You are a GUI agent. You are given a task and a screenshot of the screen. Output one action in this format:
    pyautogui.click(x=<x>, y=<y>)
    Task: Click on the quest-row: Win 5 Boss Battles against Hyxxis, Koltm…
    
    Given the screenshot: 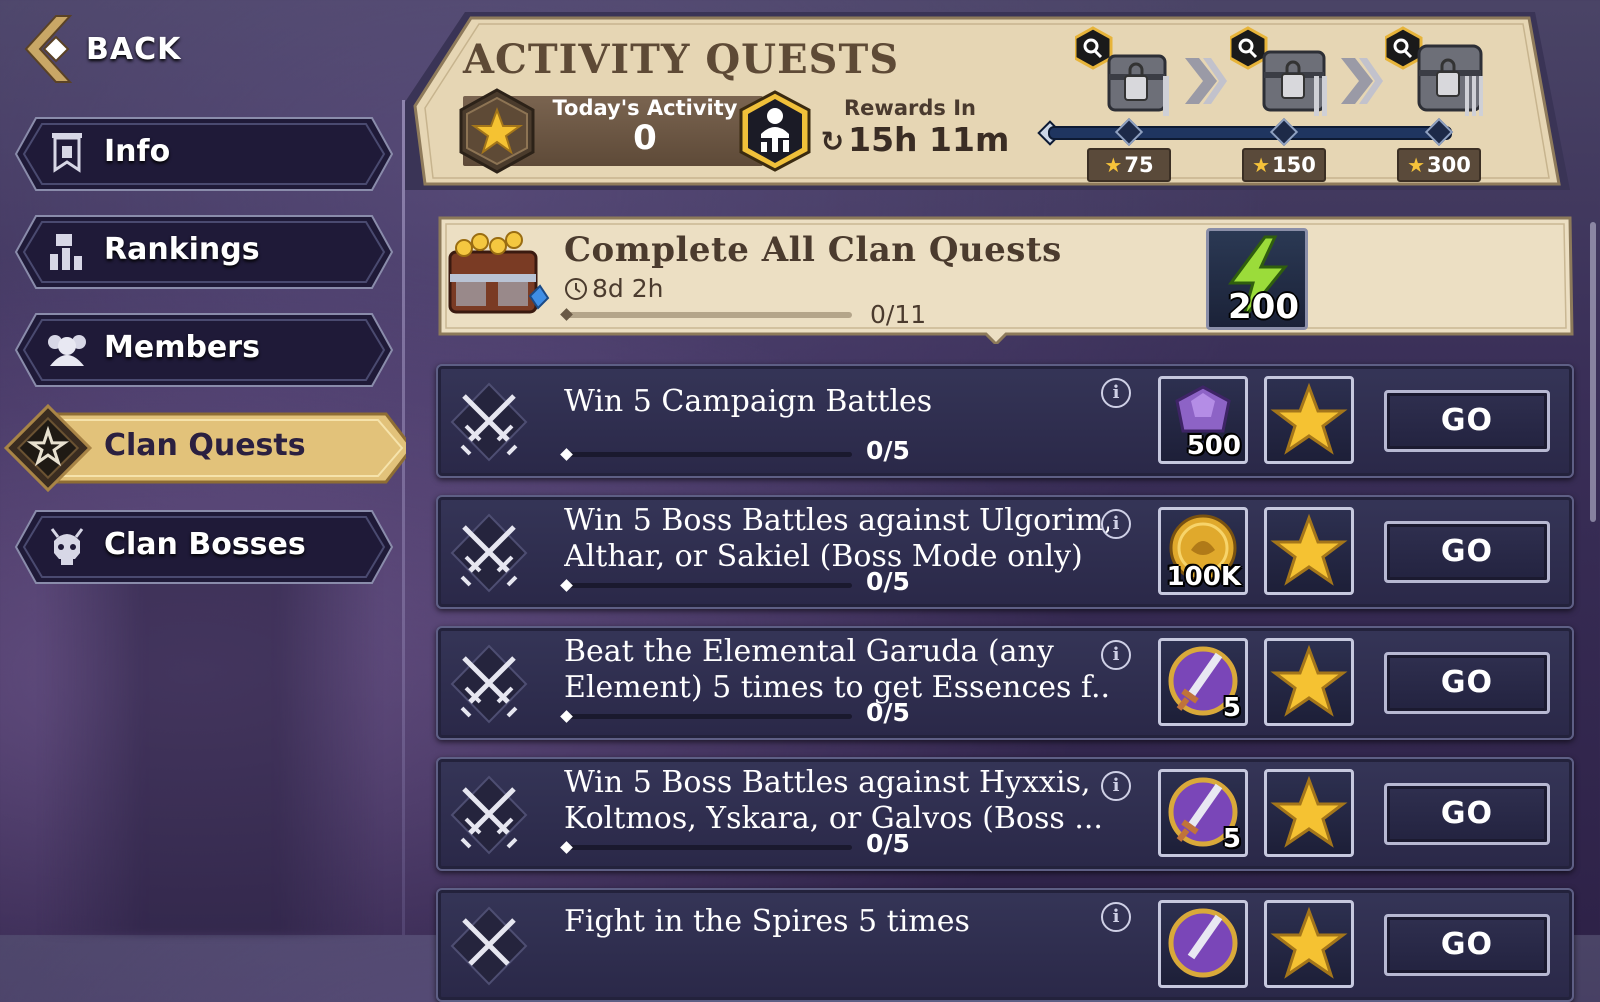 What is the action you would take?
    pyautogui.click(x=1005, y=814)
    